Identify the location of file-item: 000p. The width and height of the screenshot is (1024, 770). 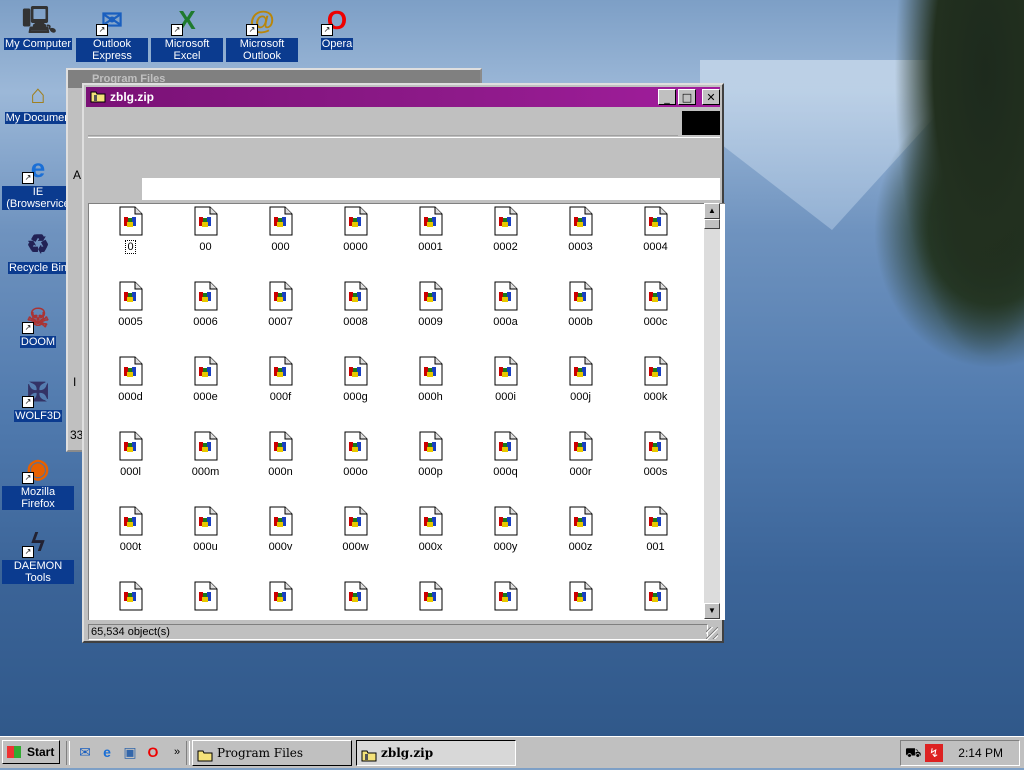
(430, 454).